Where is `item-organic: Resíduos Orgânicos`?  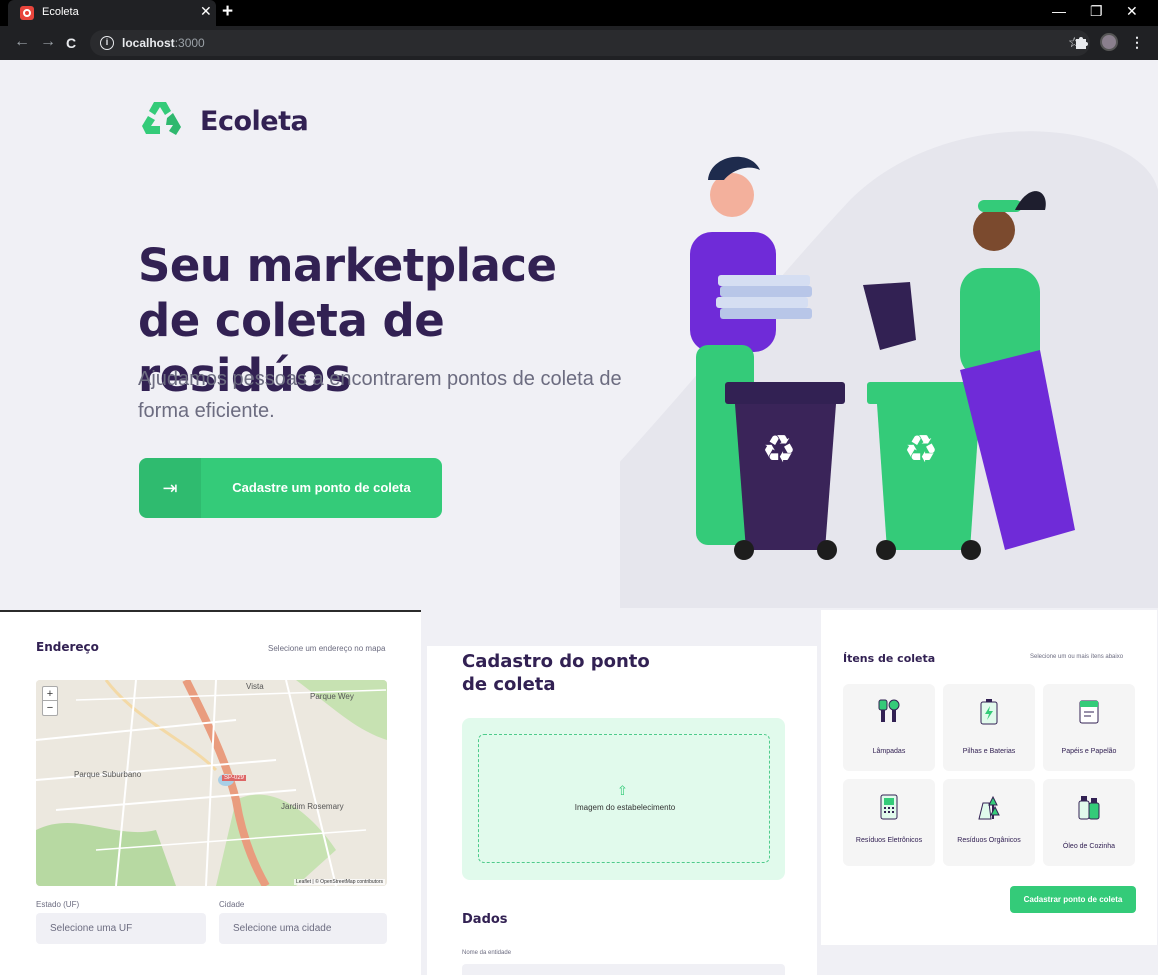 item-organic: Resíduos Orgânicos is located at coordinates (989, 822).